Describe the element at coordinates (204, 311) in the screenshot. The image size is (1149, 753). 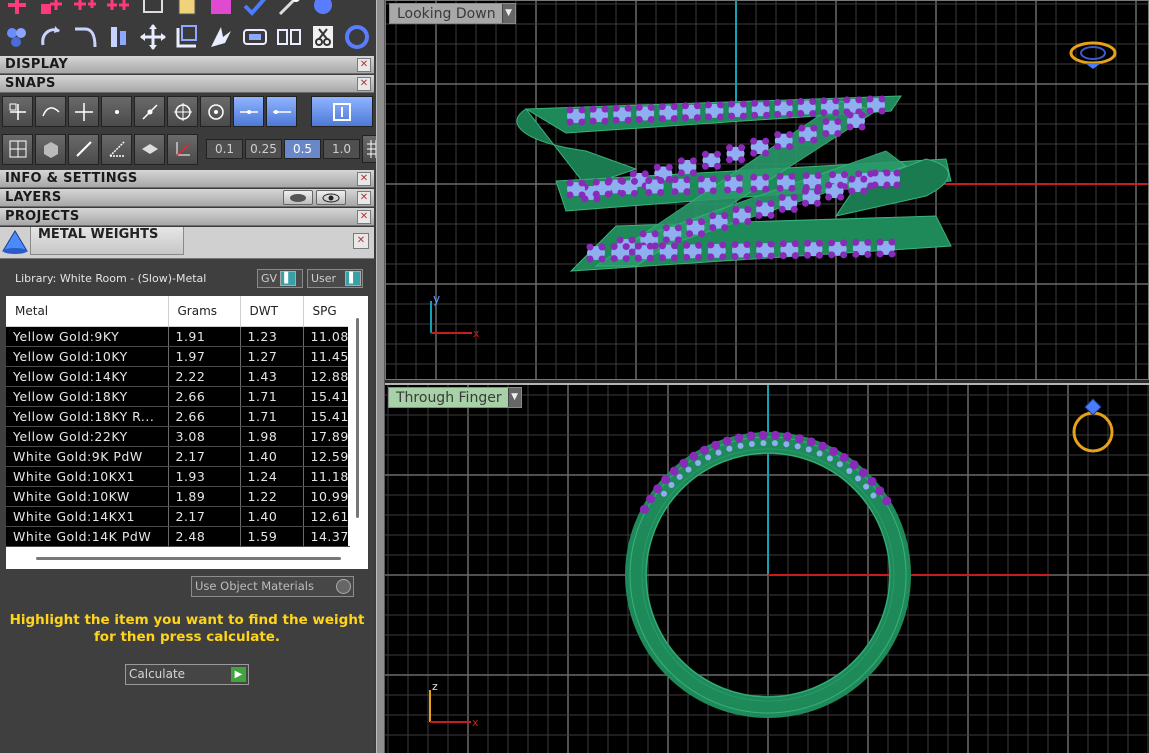
I see `column-header-grams: Grams` at that location.